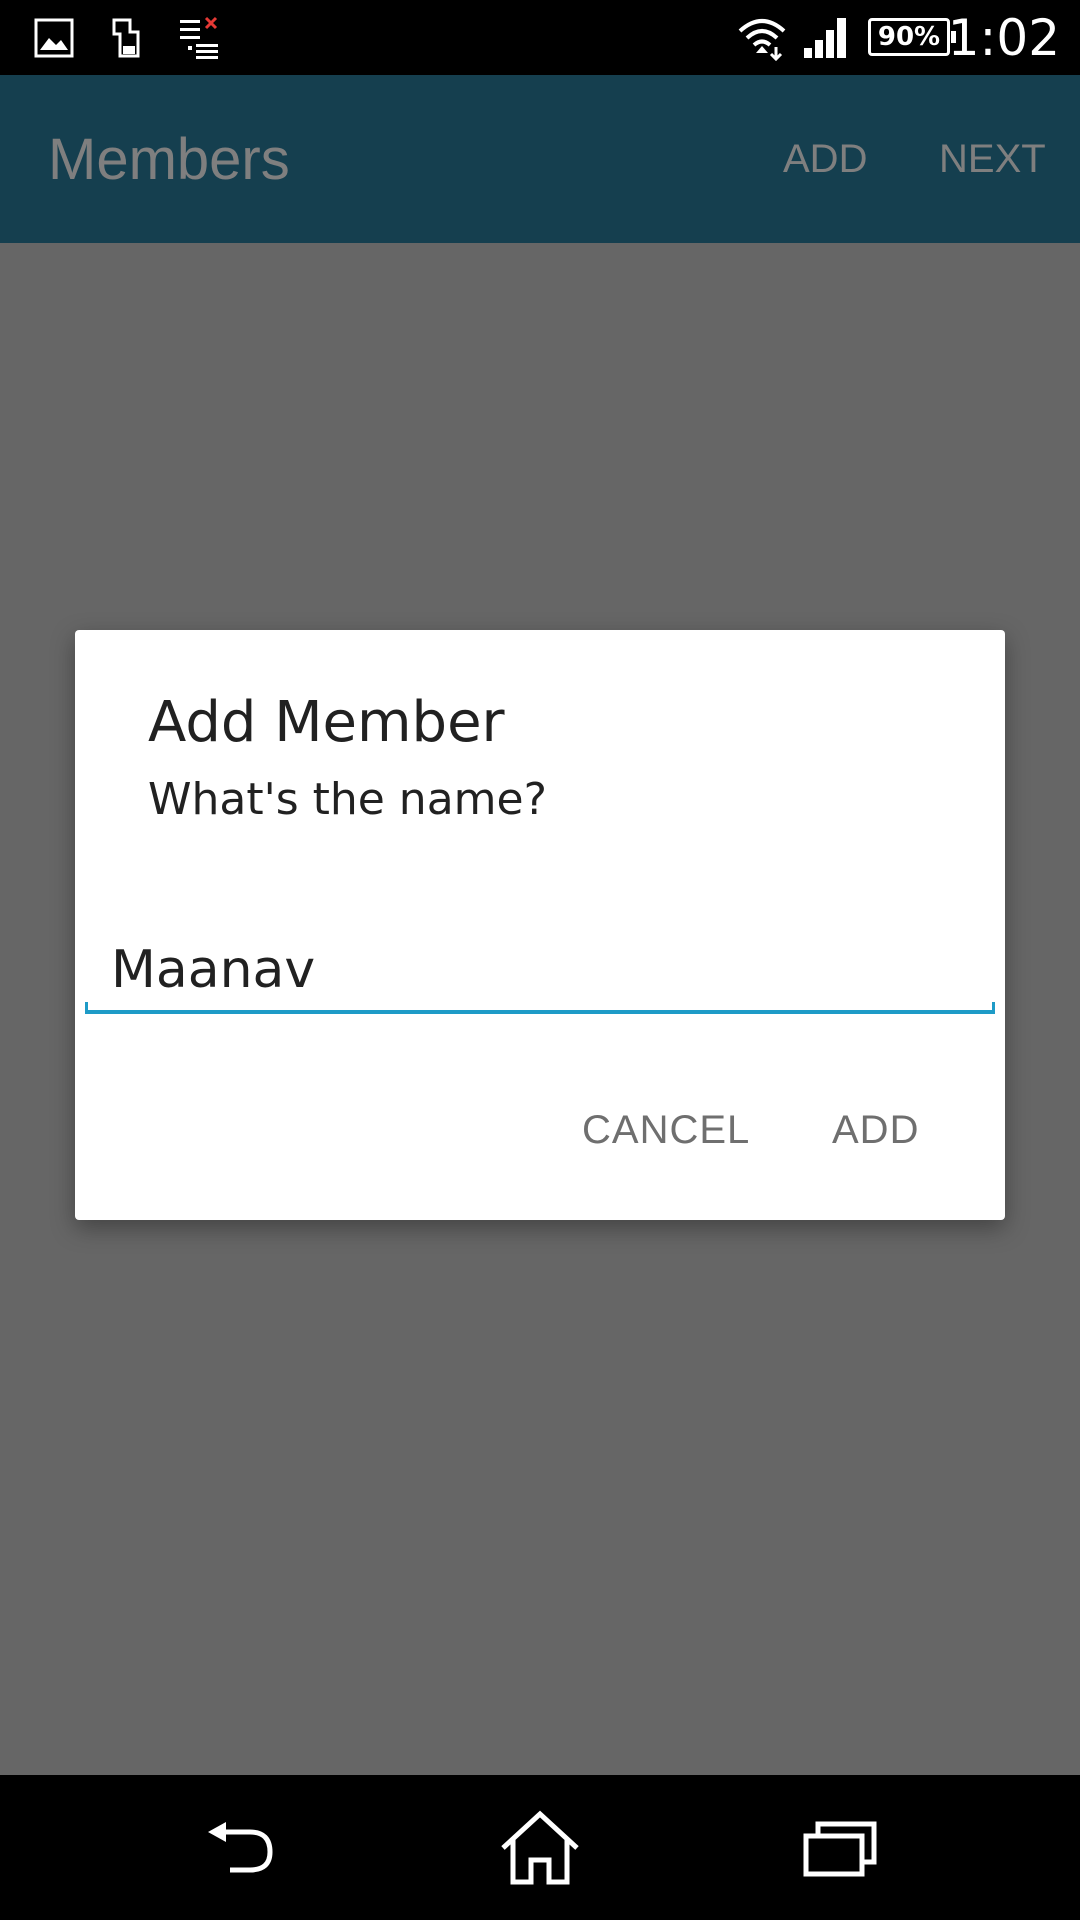 The image size is (1080, 1920). What do you see at coordinates (540, 1008) in the screenshot?
I see `input-underline` at bounding box center [540, 1008].